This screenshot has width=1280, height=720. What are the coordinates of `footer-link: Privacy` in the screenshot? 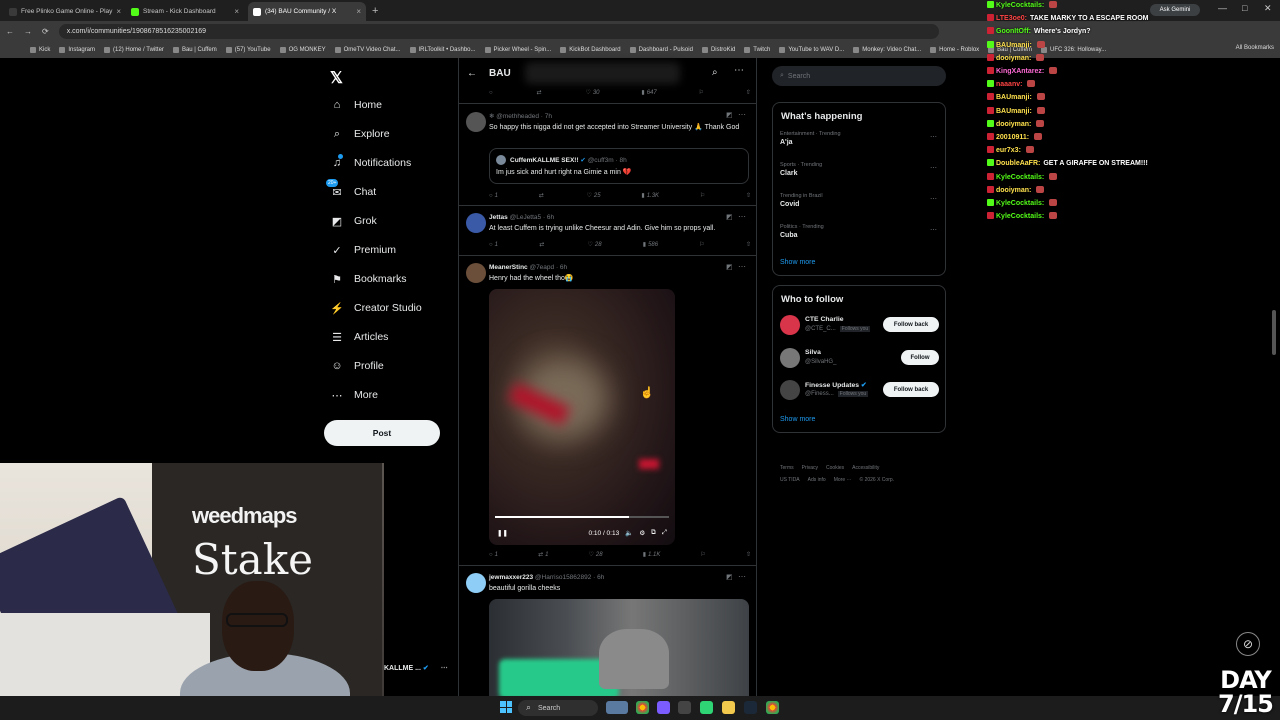 It's located at (810, 468).